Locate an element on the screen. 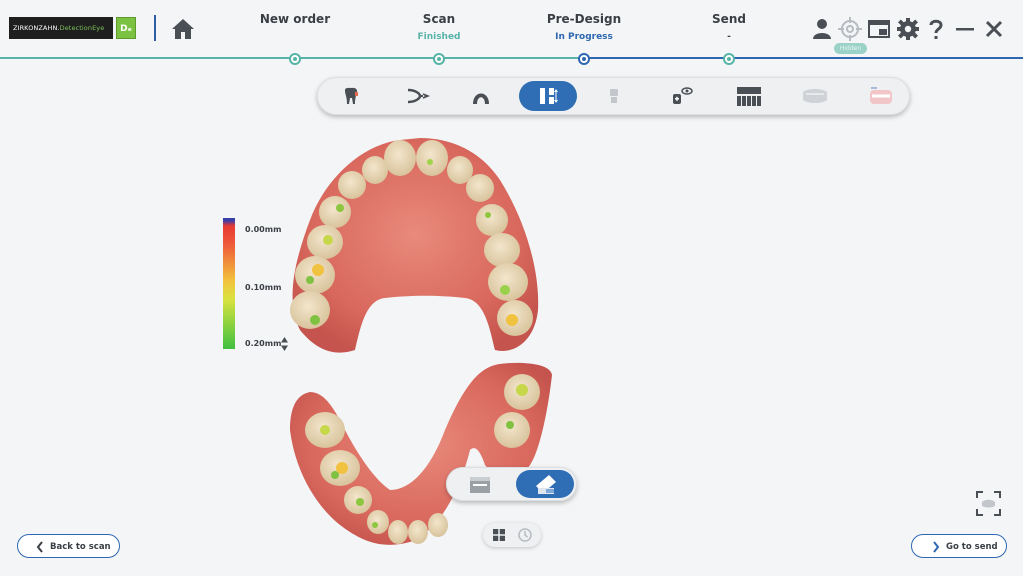 The image size is (1023, 576). back-to-scan-button: Back to scan is located at coordinates (68, 546).